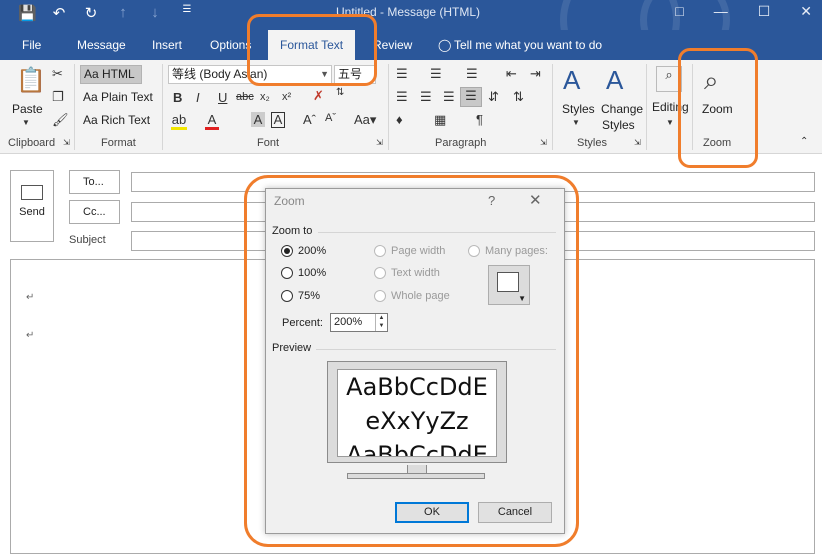 This screenshot has width=822, height=559. I want to click on restore-icon: □, so click(679, 11).